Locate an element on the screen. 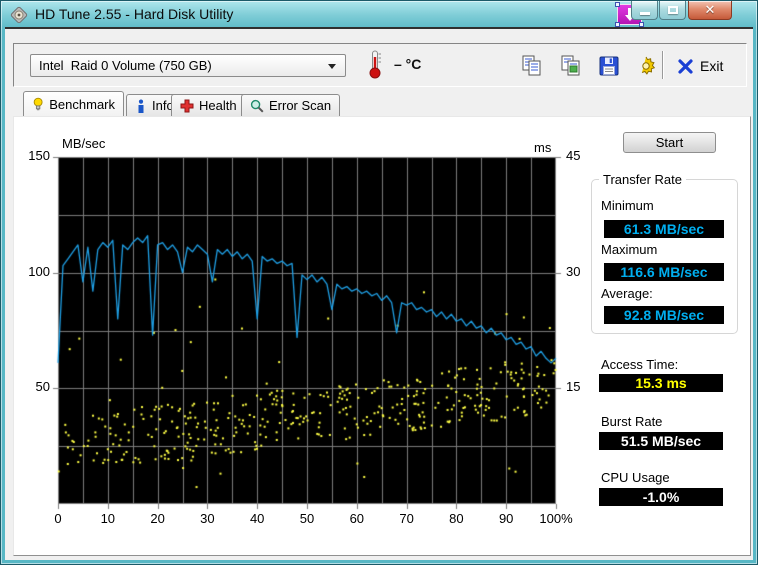 This screenshot has height=565, width=758. tab-benchmark: Benchmark is located at coordinates (73, 103).